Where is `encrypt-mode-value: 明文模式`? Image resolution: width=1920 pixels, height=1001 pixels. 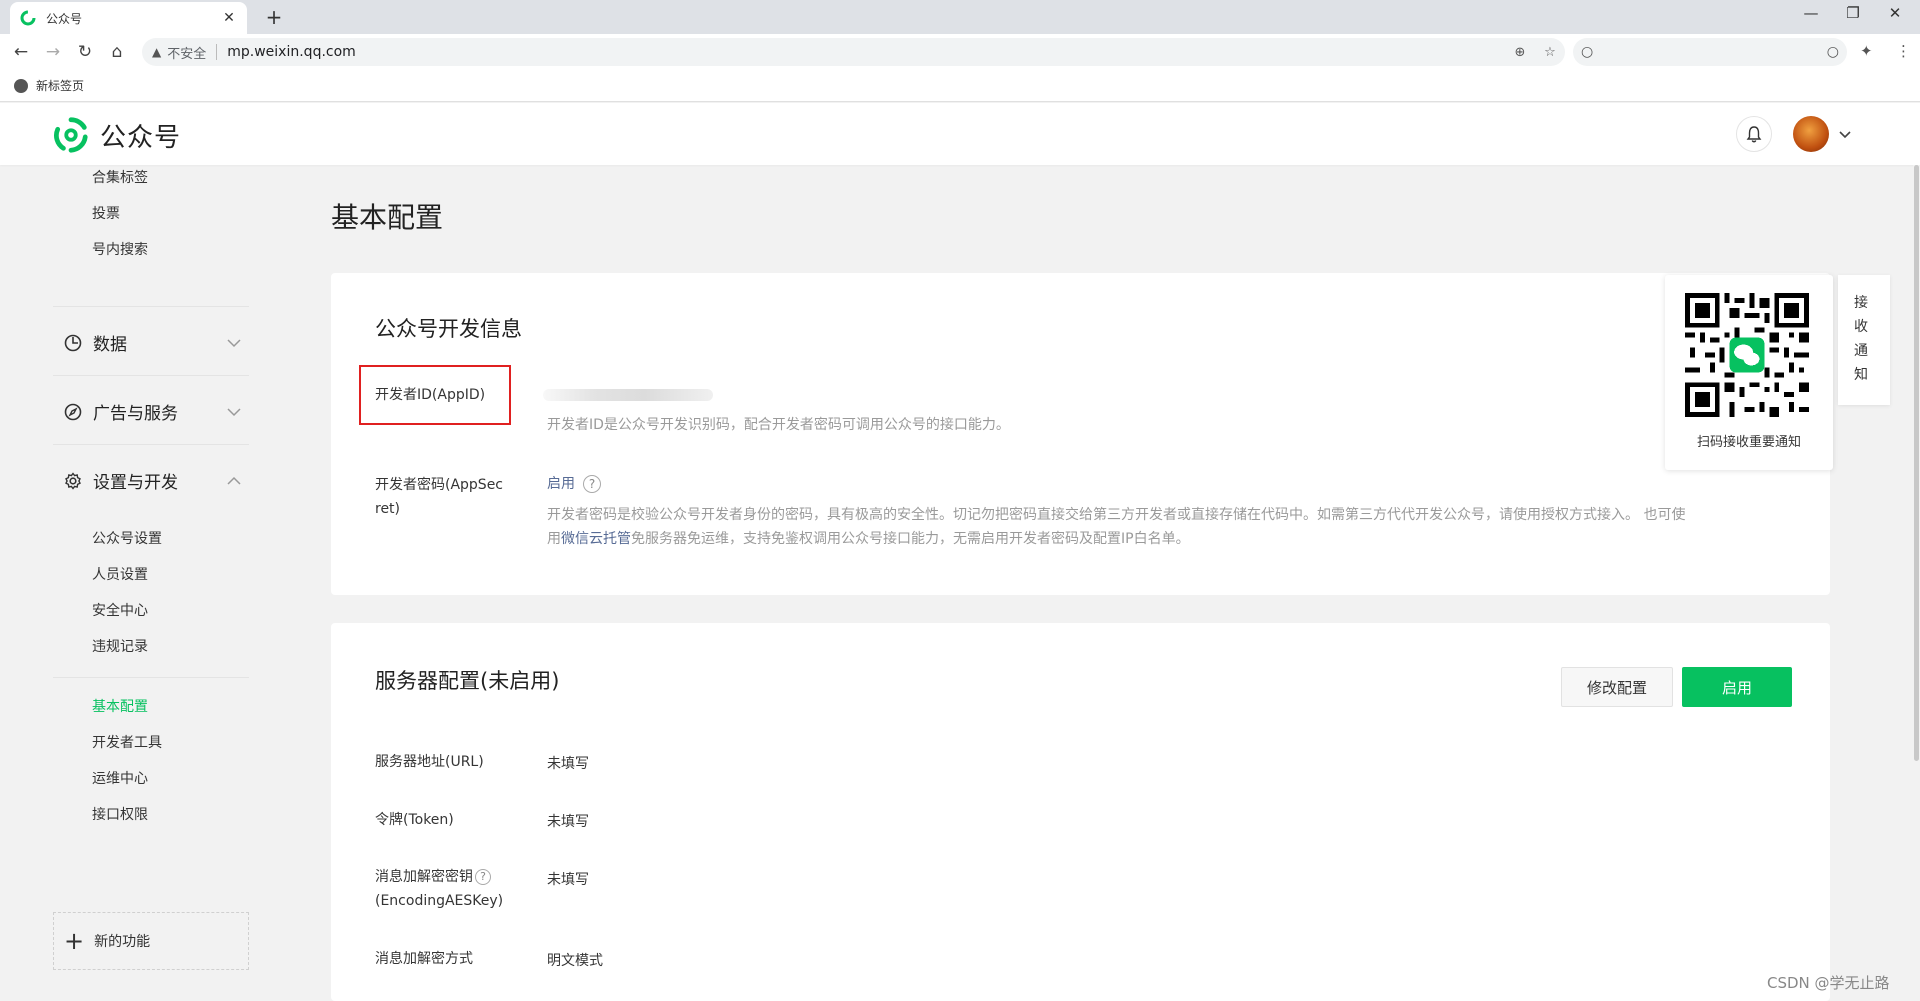 encrypt-mode-value: 明文模式 is located at coordinates (575, 961).